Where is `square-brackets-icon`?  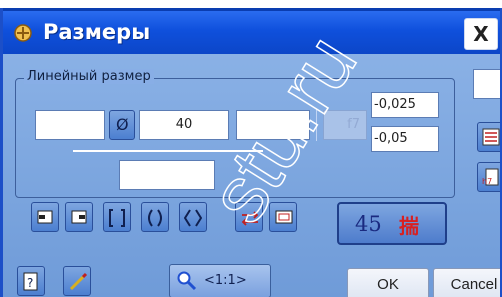 square-brackets-icon is located at coordinates (117, 218).